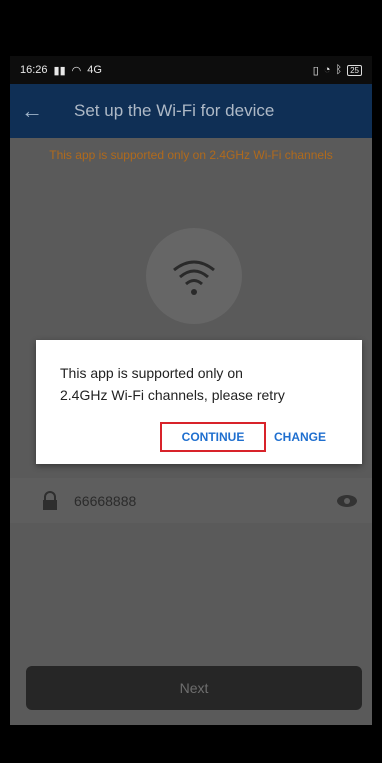 The height and width of the screenshot is (763, 382). I want to click on network-type: 4G, so click(94, 70).